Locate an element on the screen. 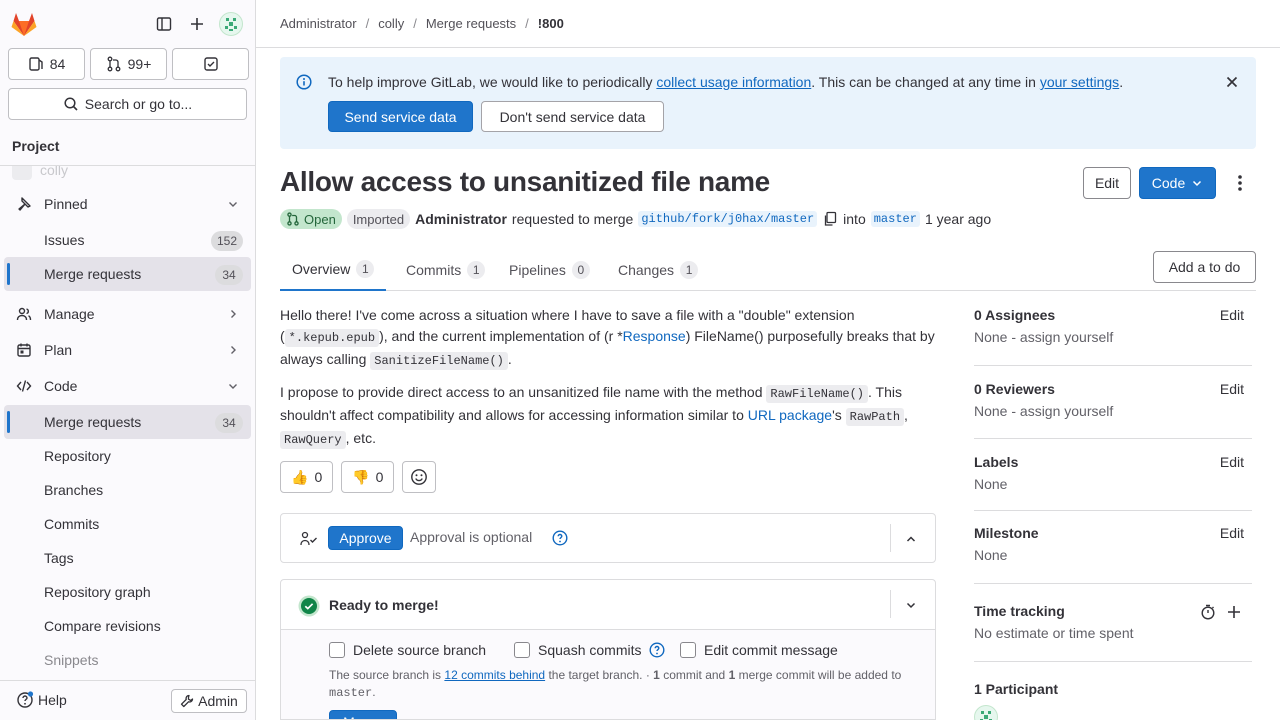 Image resolution: width=1280 pixels, height=720 pixels. code-dropdown-button: Code is located at coordinates (1177, 183).